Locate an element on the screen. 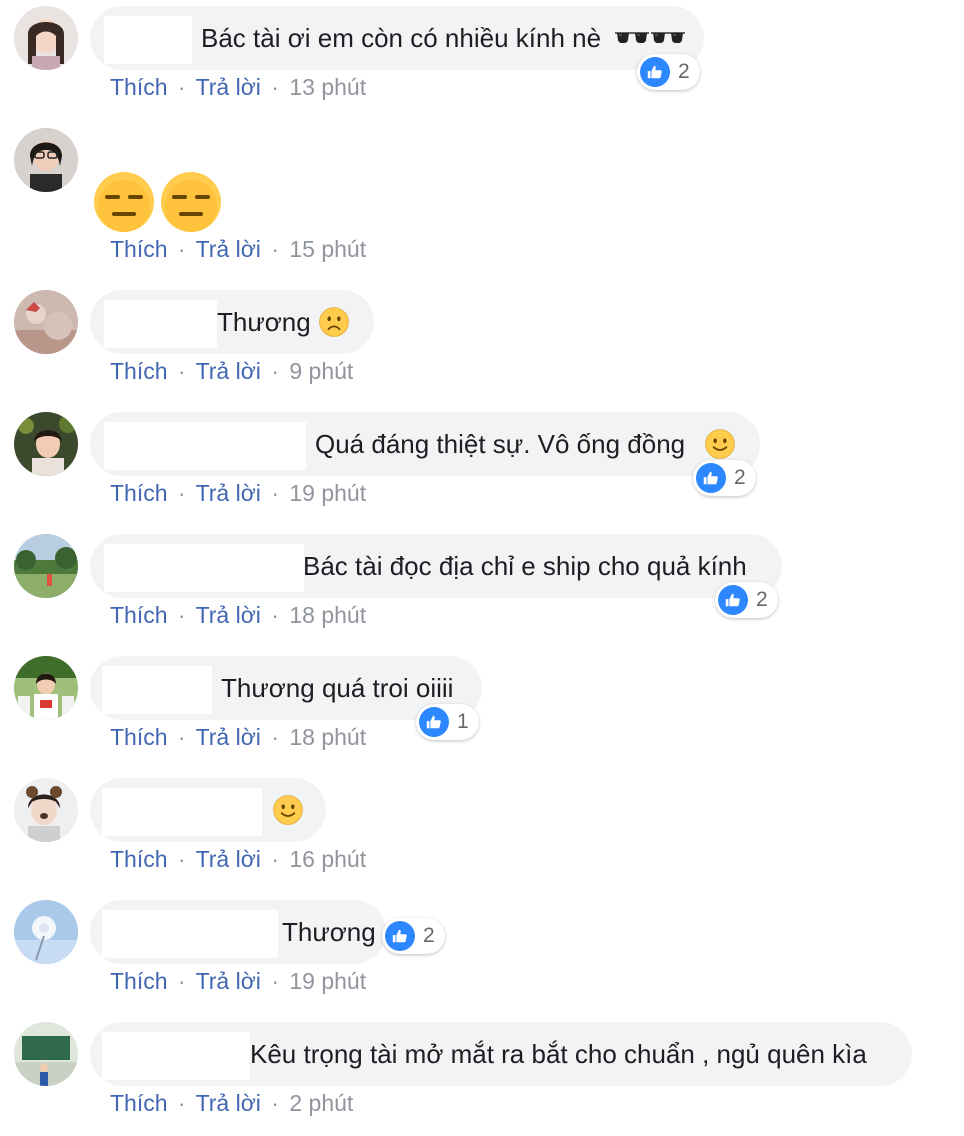 Image resolution: width=964 pixels, height=1136 pixels. comment-item: Thích · Trả lời · 16 phút is located at coordinates (482, 832).